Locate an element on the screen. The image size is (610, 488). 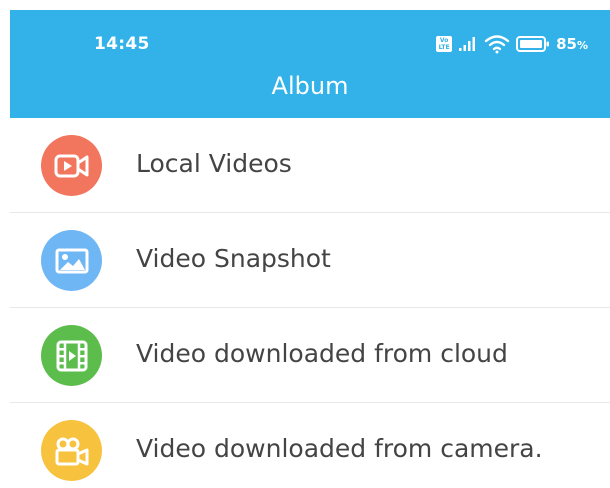
volte-bottom-text: LTE is located at coordinates (444, 47).